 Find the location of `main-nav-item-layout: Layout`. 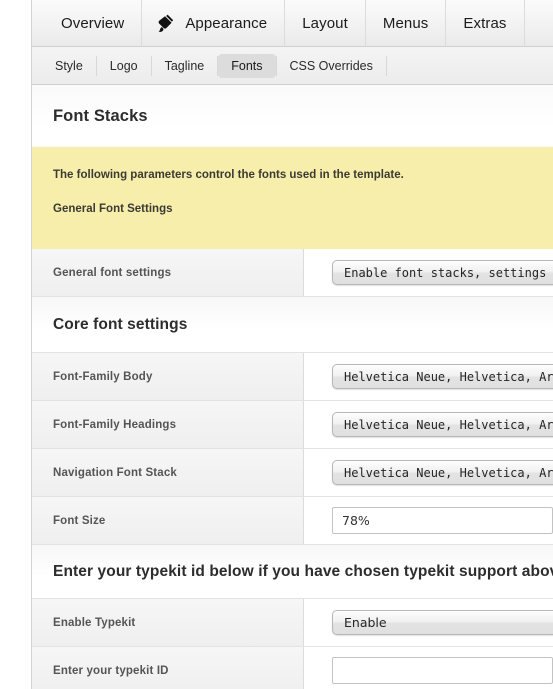

main-nav-item-layout: Layout is located at coordinates (325, 23).